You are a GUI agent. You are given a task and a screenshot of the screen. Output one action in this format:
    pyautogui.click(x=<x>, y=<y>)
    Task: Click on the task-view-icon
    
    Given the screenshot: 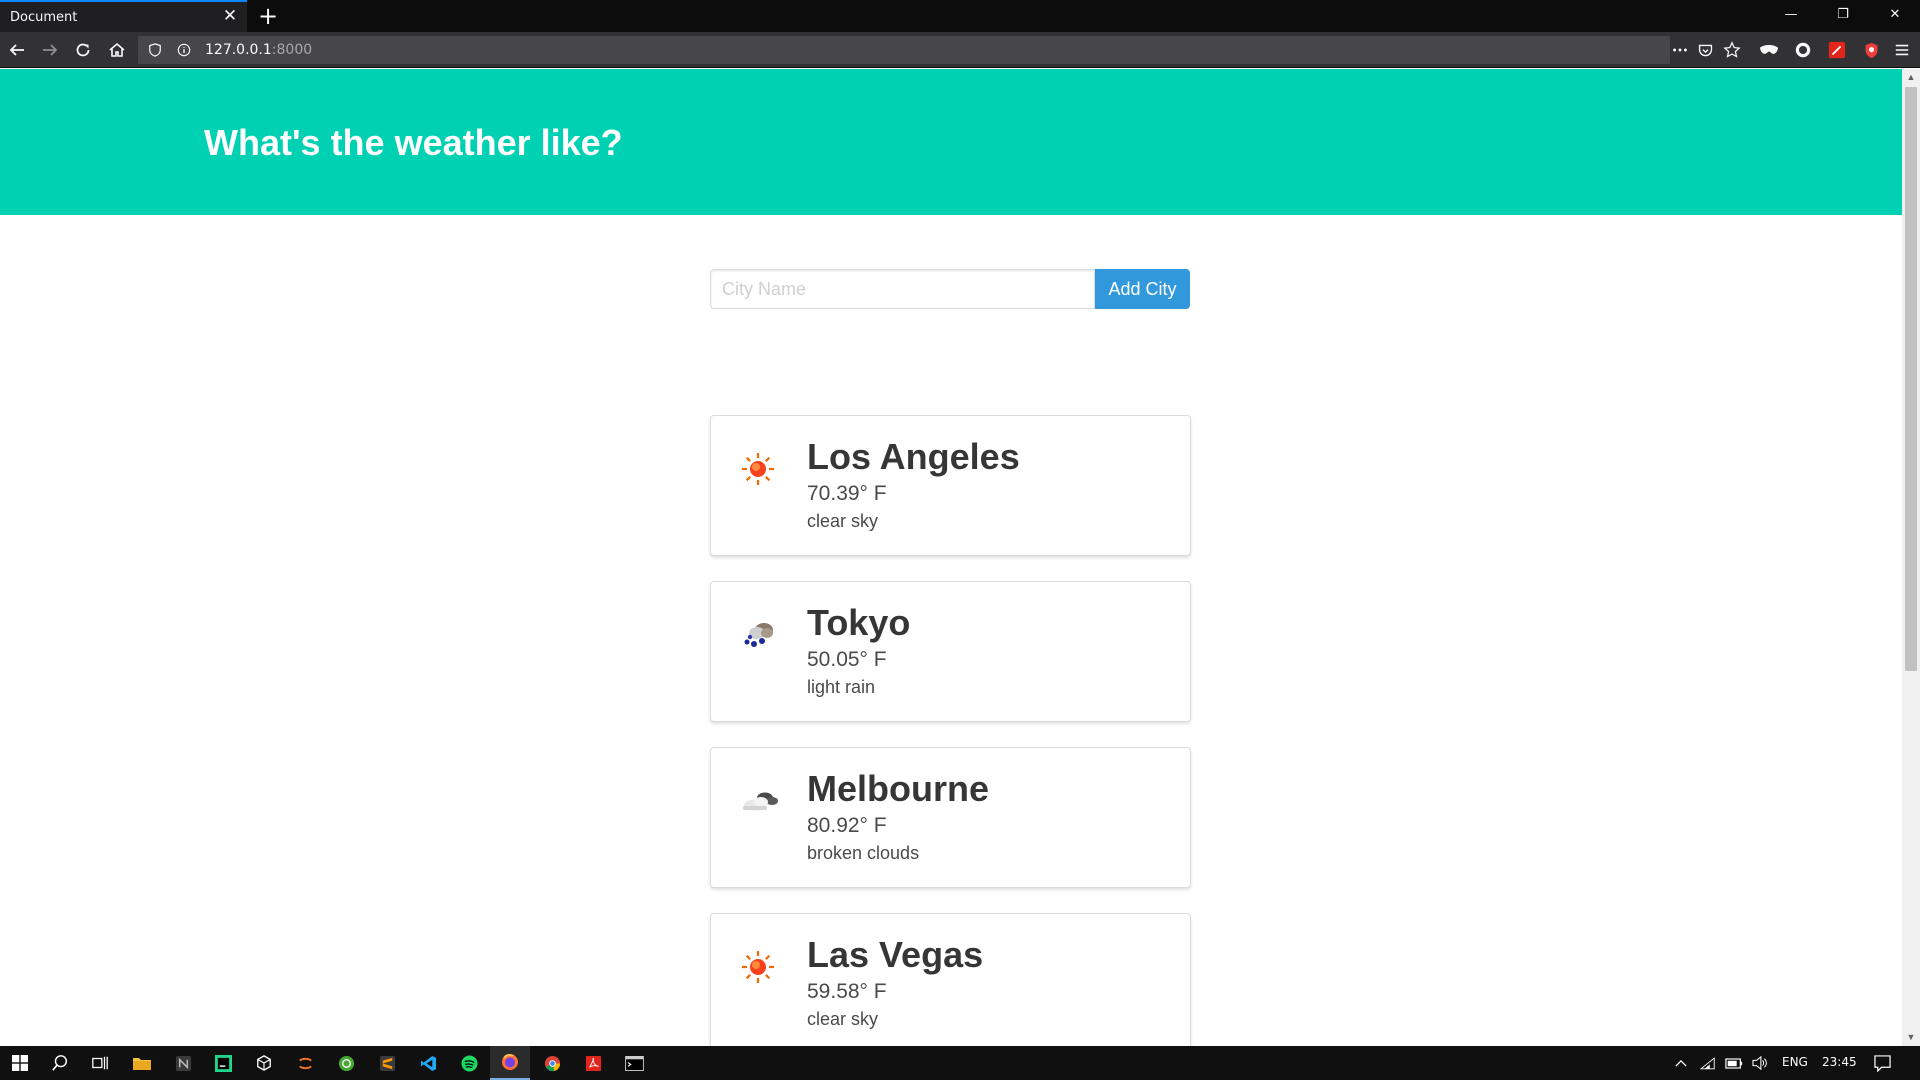 What is the action you would take?
    pyautogui.click(x=100, y=1063)
    